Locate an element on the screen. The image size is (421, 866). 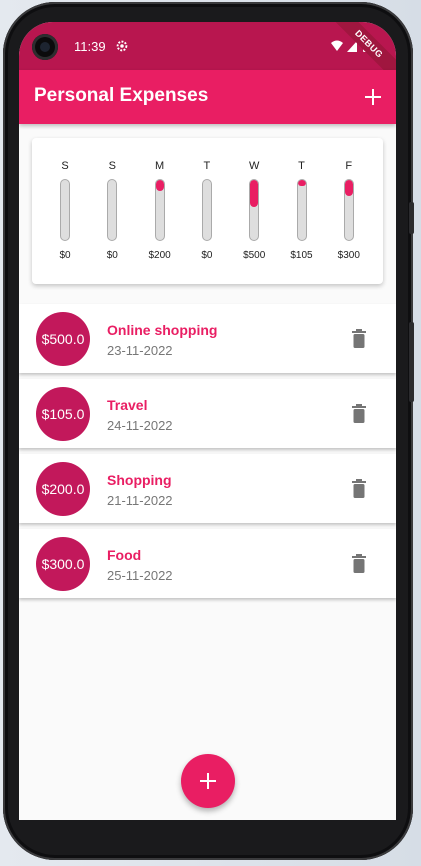
chart-bar-column: M $200 is located at coordinates (160, 211).